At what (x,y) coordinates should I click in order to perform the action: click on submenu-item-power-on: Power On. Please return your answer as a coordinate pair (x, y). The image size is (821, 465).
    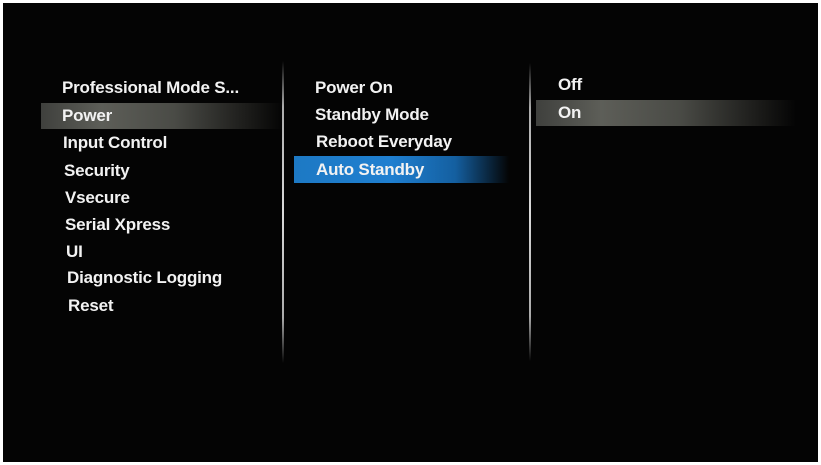
    Looking at the image, I should click on (415, 88).